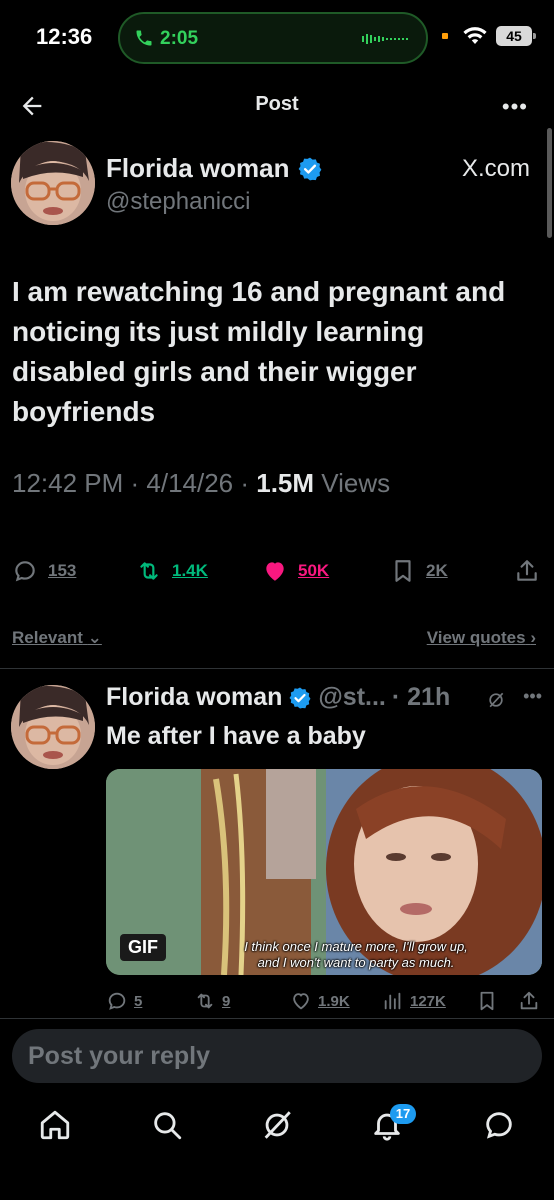 The height and width of the screenshot is (1200, 554). What do you see at coordinates (532, 696) in the screenshot?
I see `reply-more-icon: •••` at bounding box center [532, 696].